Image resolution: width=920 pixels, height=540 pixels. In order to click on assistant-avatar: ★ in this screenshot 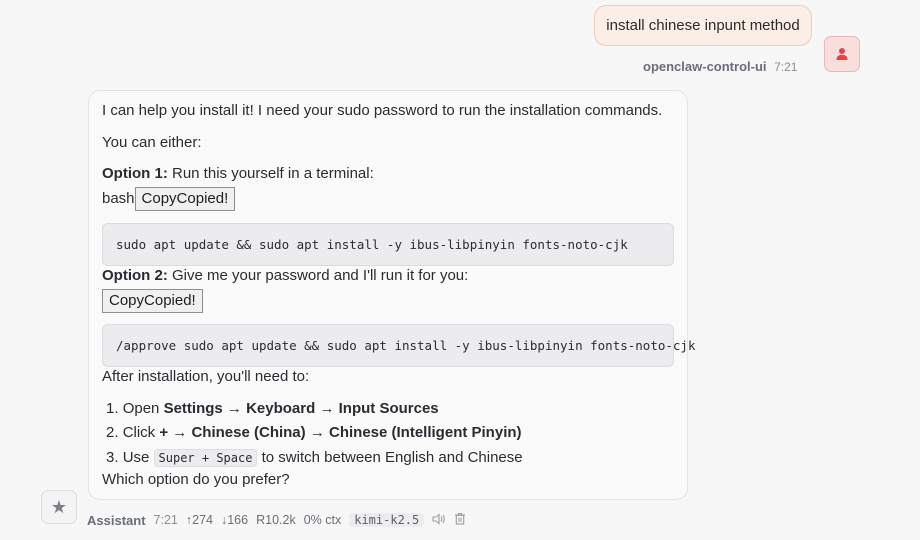, I will do `click(59, 507)`.